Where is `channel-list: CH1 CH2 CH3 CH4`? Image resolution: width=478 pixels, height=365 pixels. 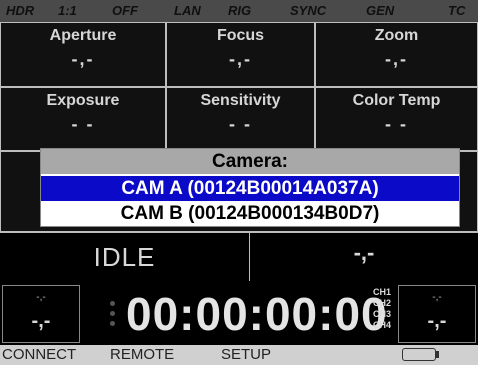 channel-list: CH1 CH2 CH3 CH4 is located at coordinates (386, 309).